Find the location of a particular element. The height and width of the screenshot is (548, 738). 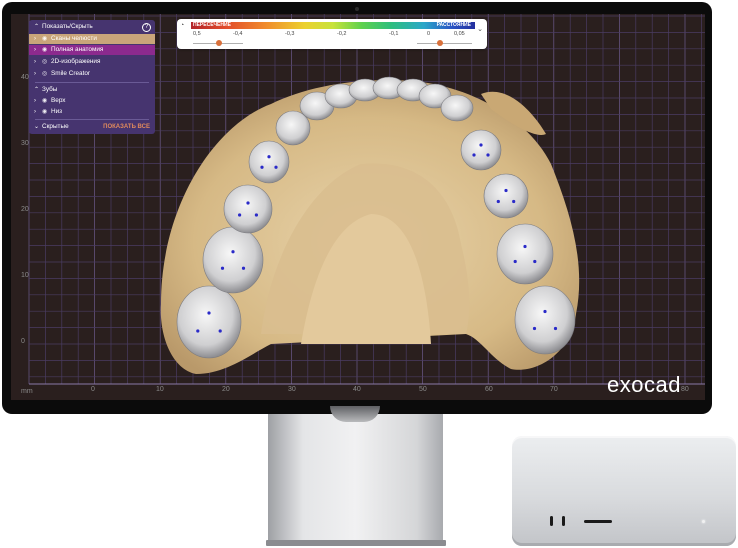

item-smile-creator: › ◎ Smile Creator is located at coordinates (92, 74).